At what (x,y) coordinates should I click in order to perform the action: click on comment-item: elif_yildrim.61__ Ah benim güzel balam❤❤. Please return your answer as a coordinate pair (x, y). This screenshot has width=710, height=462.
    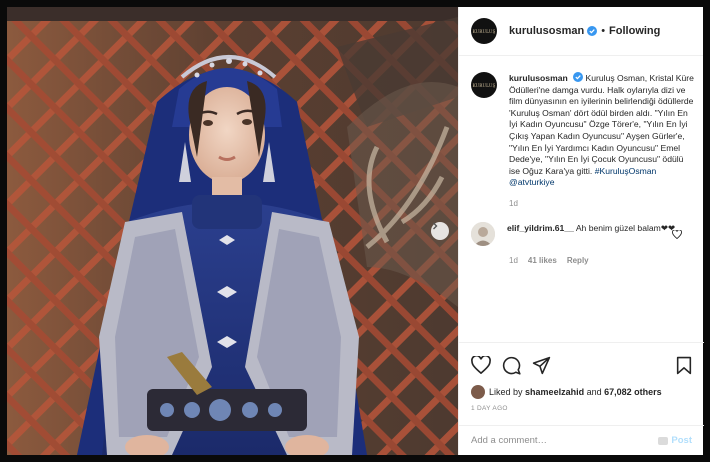
    Looking at the image, I should click on (582, 233).